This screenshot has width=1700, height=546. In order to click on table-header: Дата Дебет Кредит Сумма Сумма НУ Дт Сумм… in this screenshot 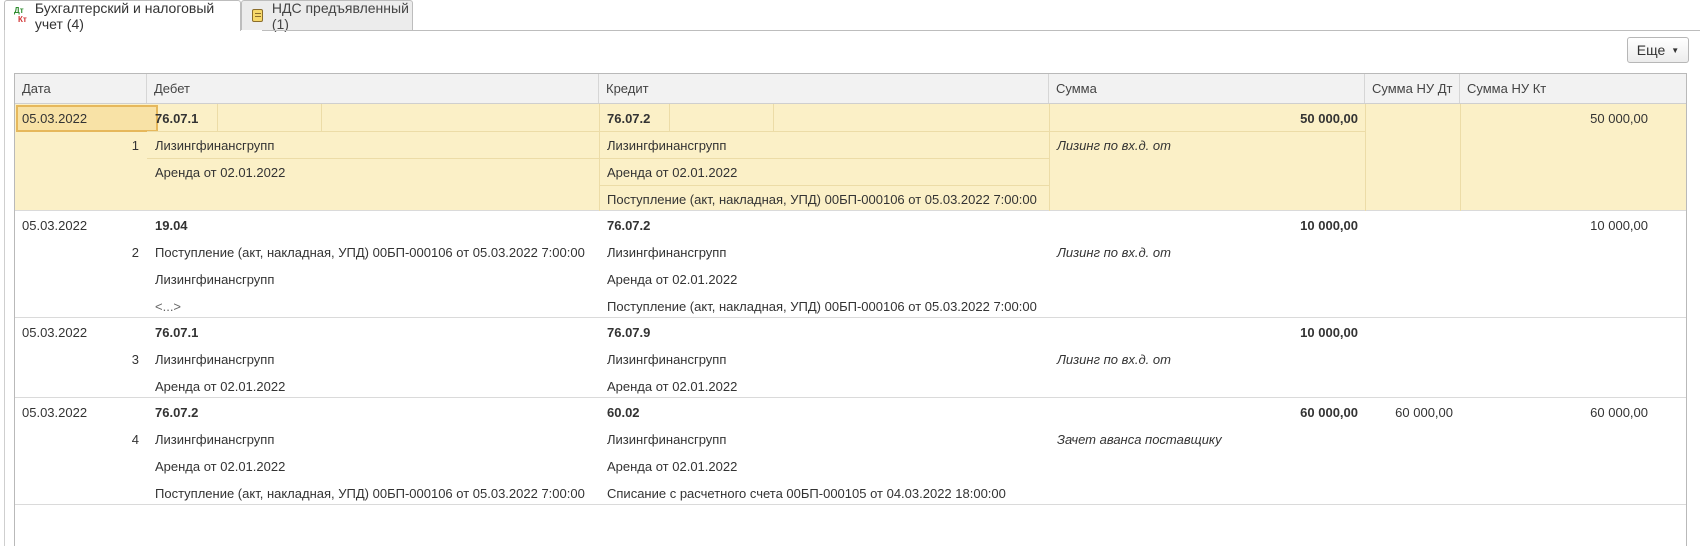, I will do `click(850, 89)`.